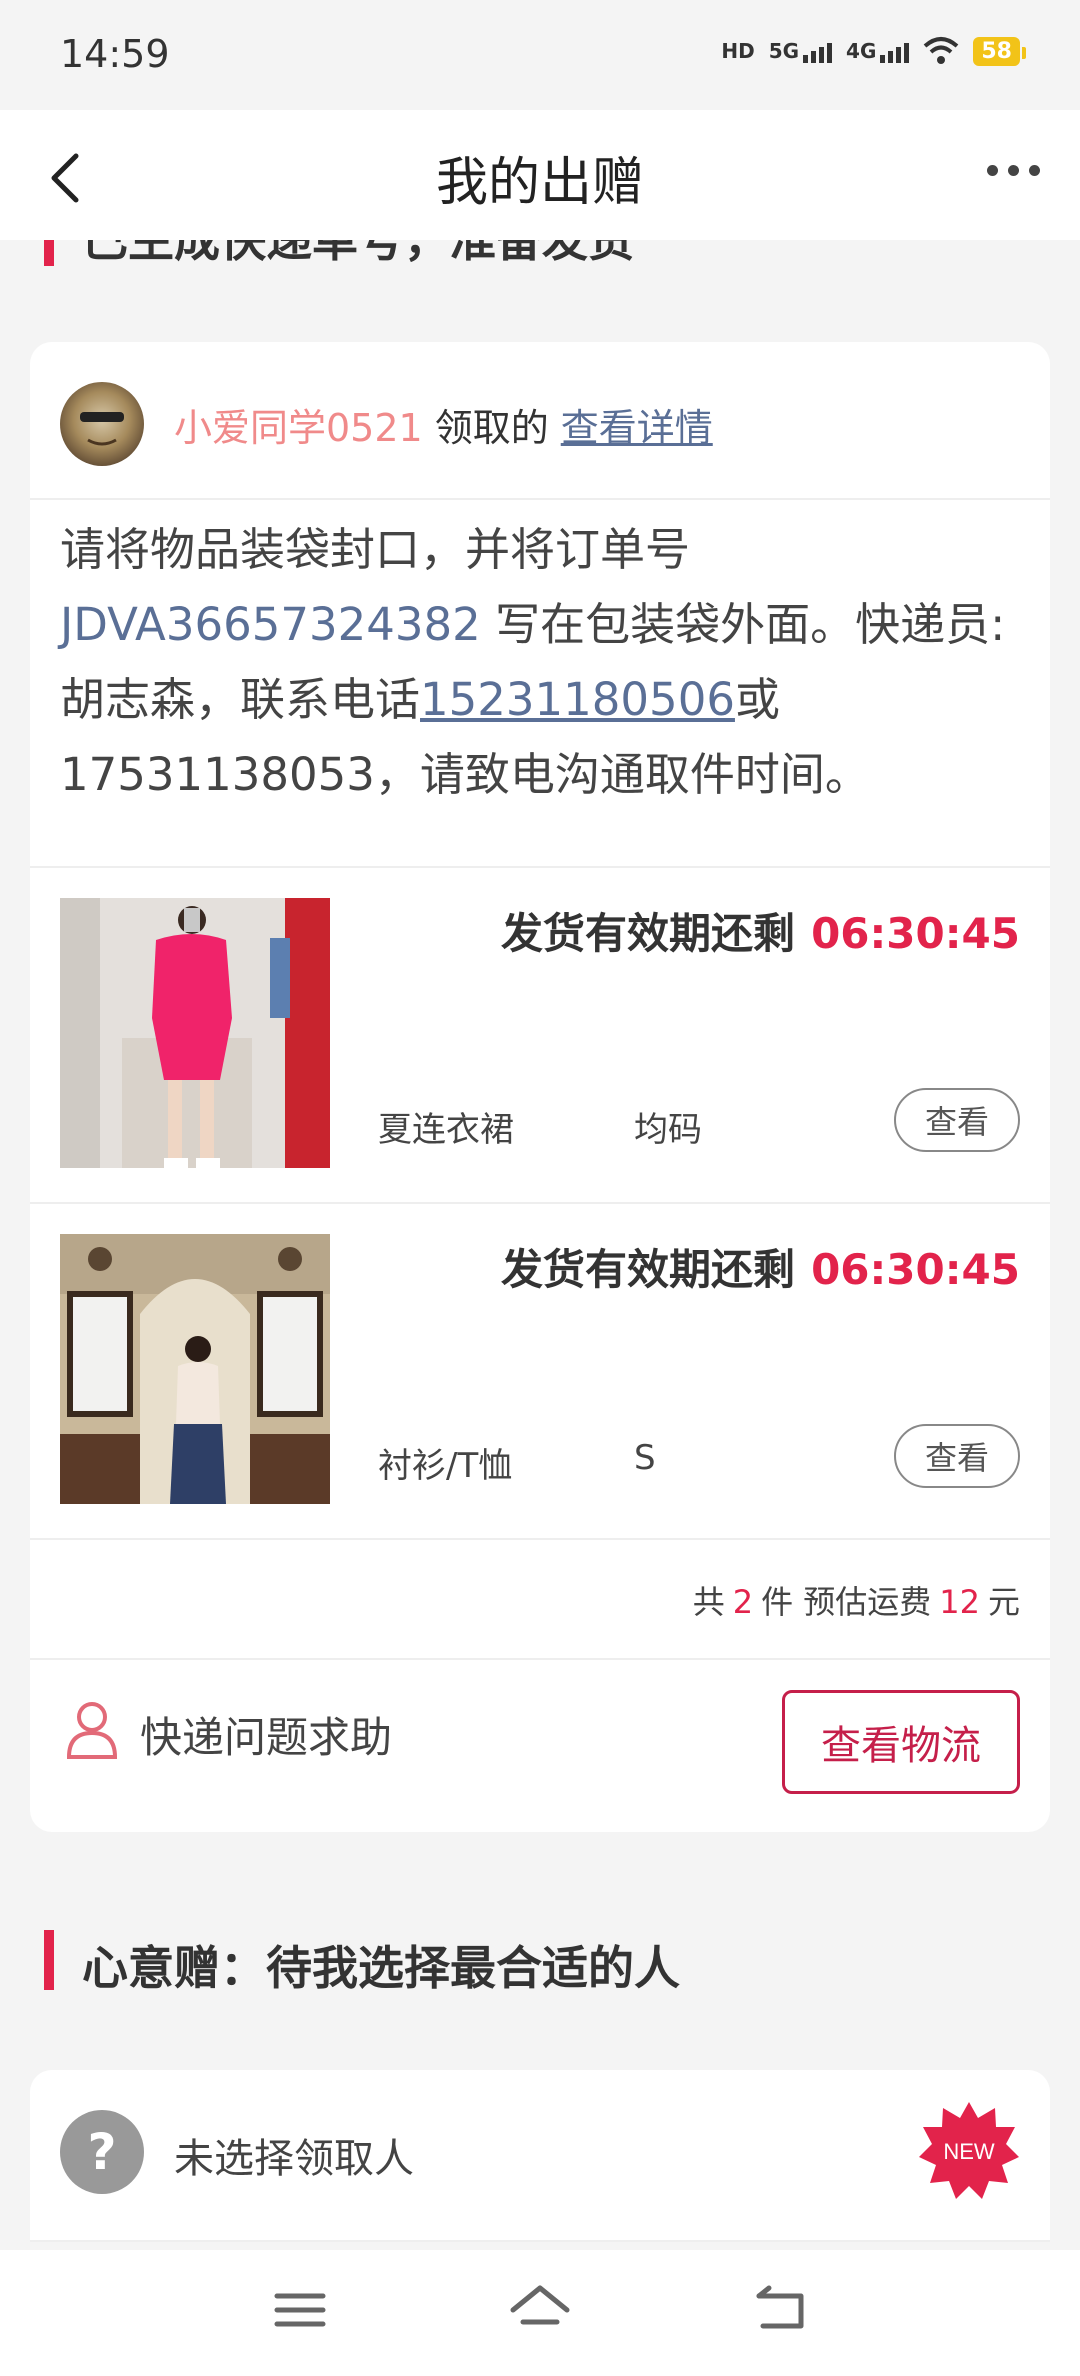  I want to click on status-bar: 14:59 HD 5G 4G 58, so click(540, 55).